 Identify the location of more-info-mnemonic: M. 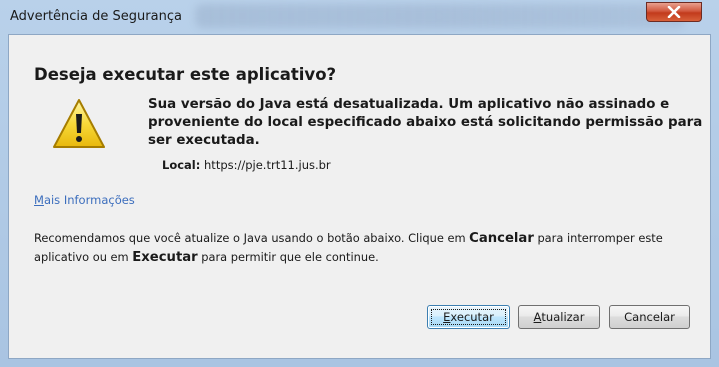
(39, 200).